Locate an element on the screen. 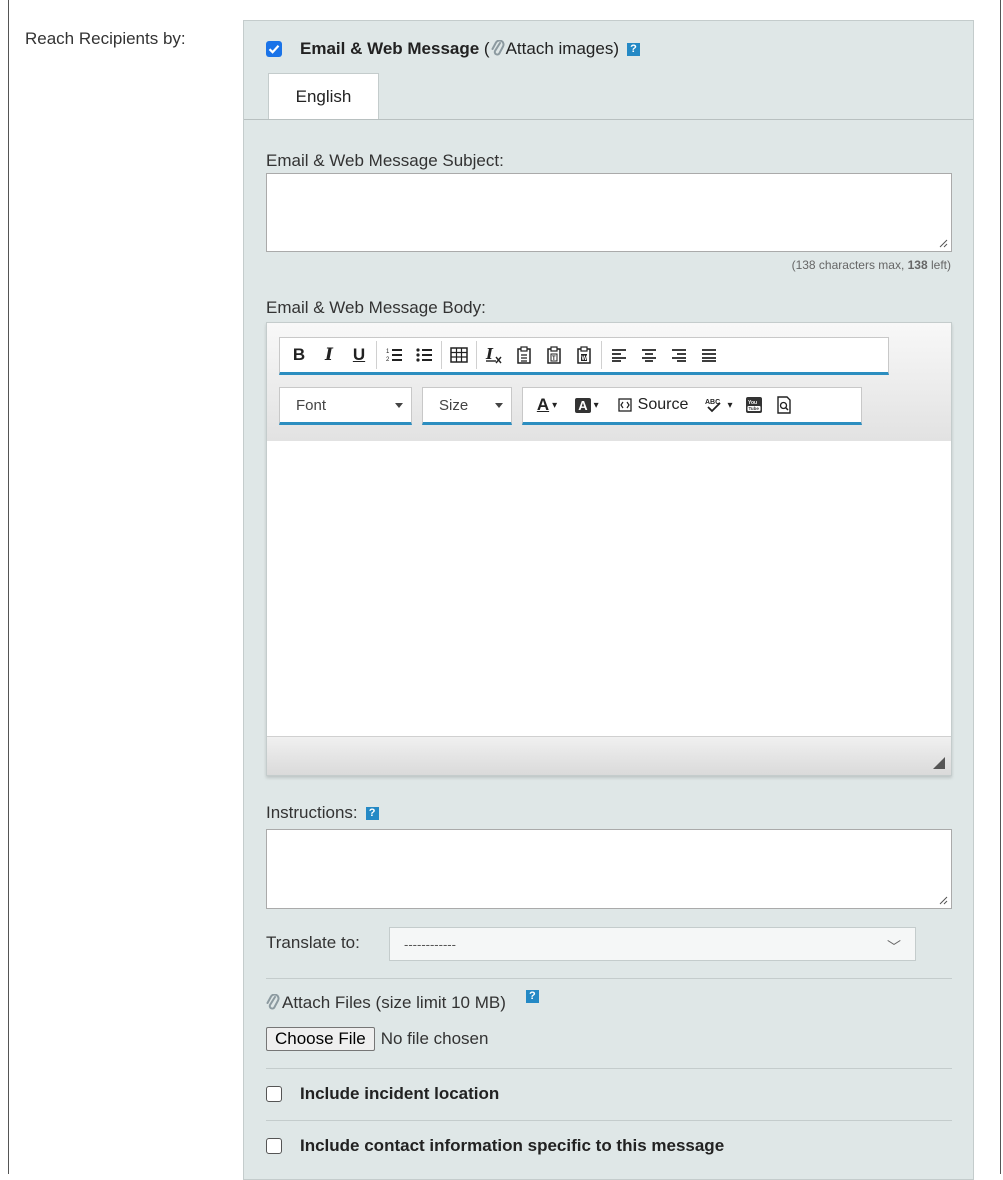 The width and height of the screenshot is (1003, 1180). svg-text: Tube is located at coordinates (754, 408).